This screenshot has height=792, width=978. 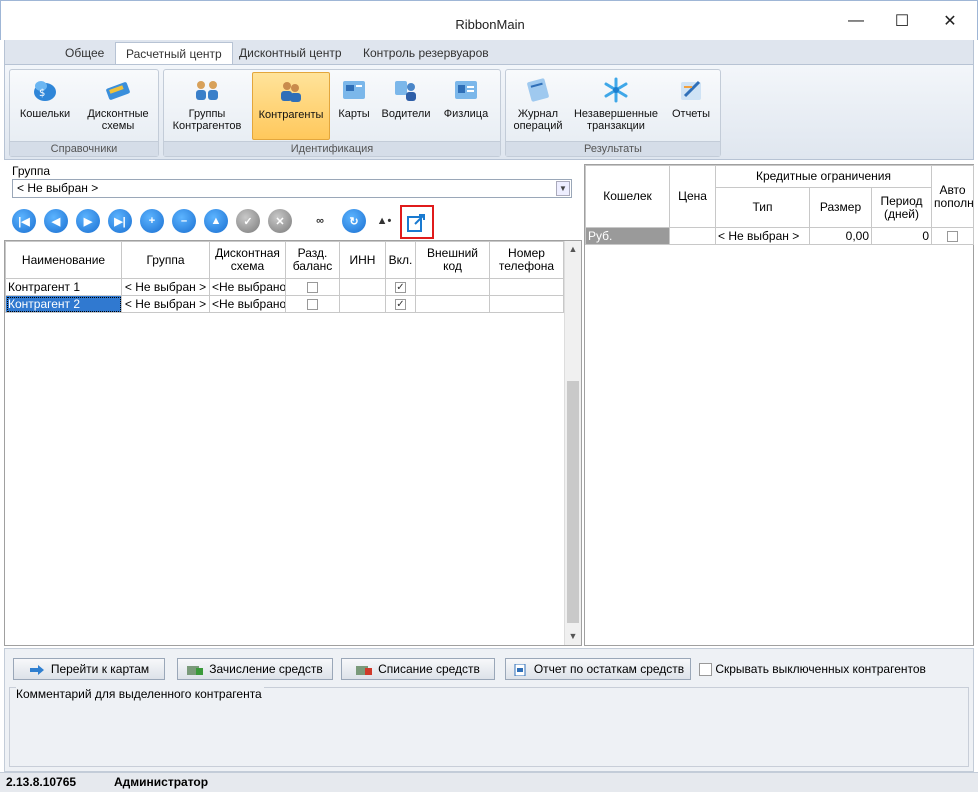 I want to click on maximize-button: ☐, so click(x=902, y=21).